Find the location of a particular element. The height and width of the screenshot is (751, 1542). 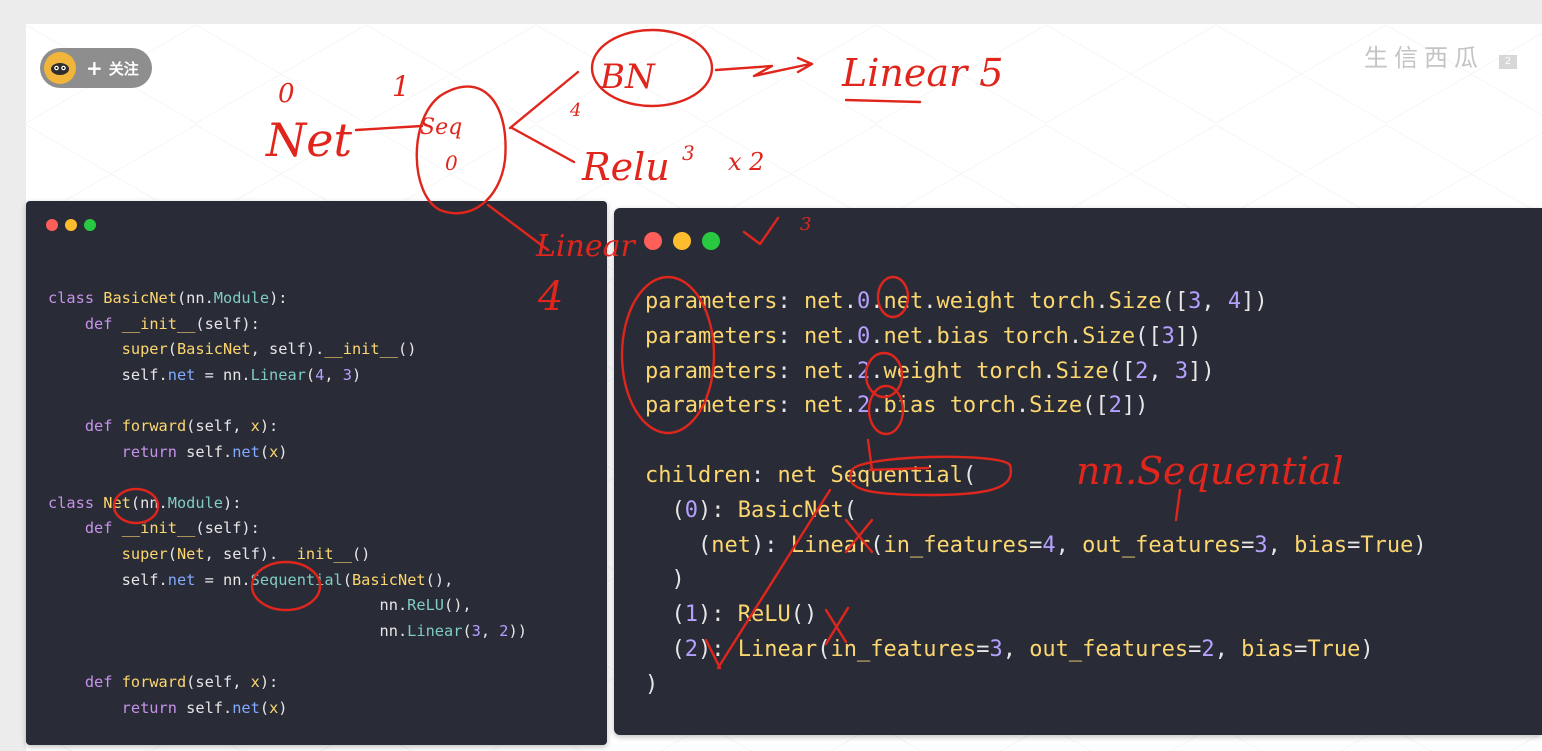

code-token: = is located at coordinates (1301, 649).